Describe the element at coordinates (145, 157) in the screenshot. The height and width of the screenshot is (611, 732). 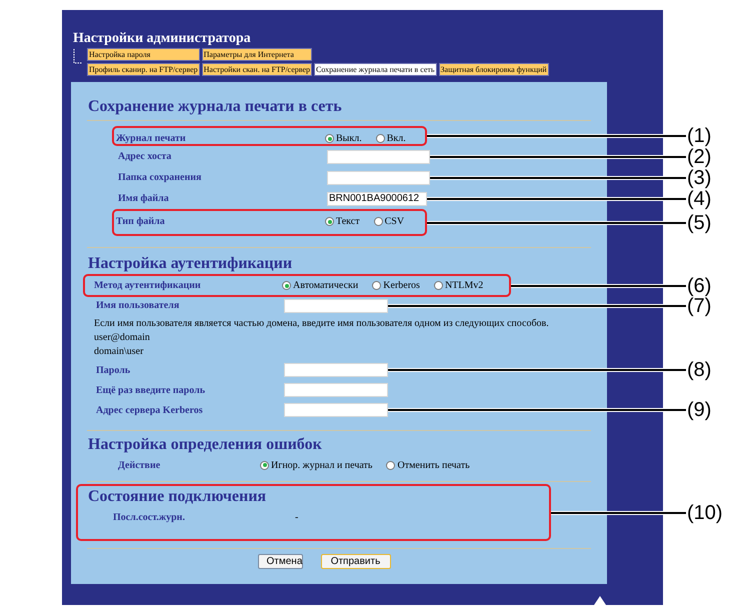
I see `field-label: Адрес хоста` at that location.